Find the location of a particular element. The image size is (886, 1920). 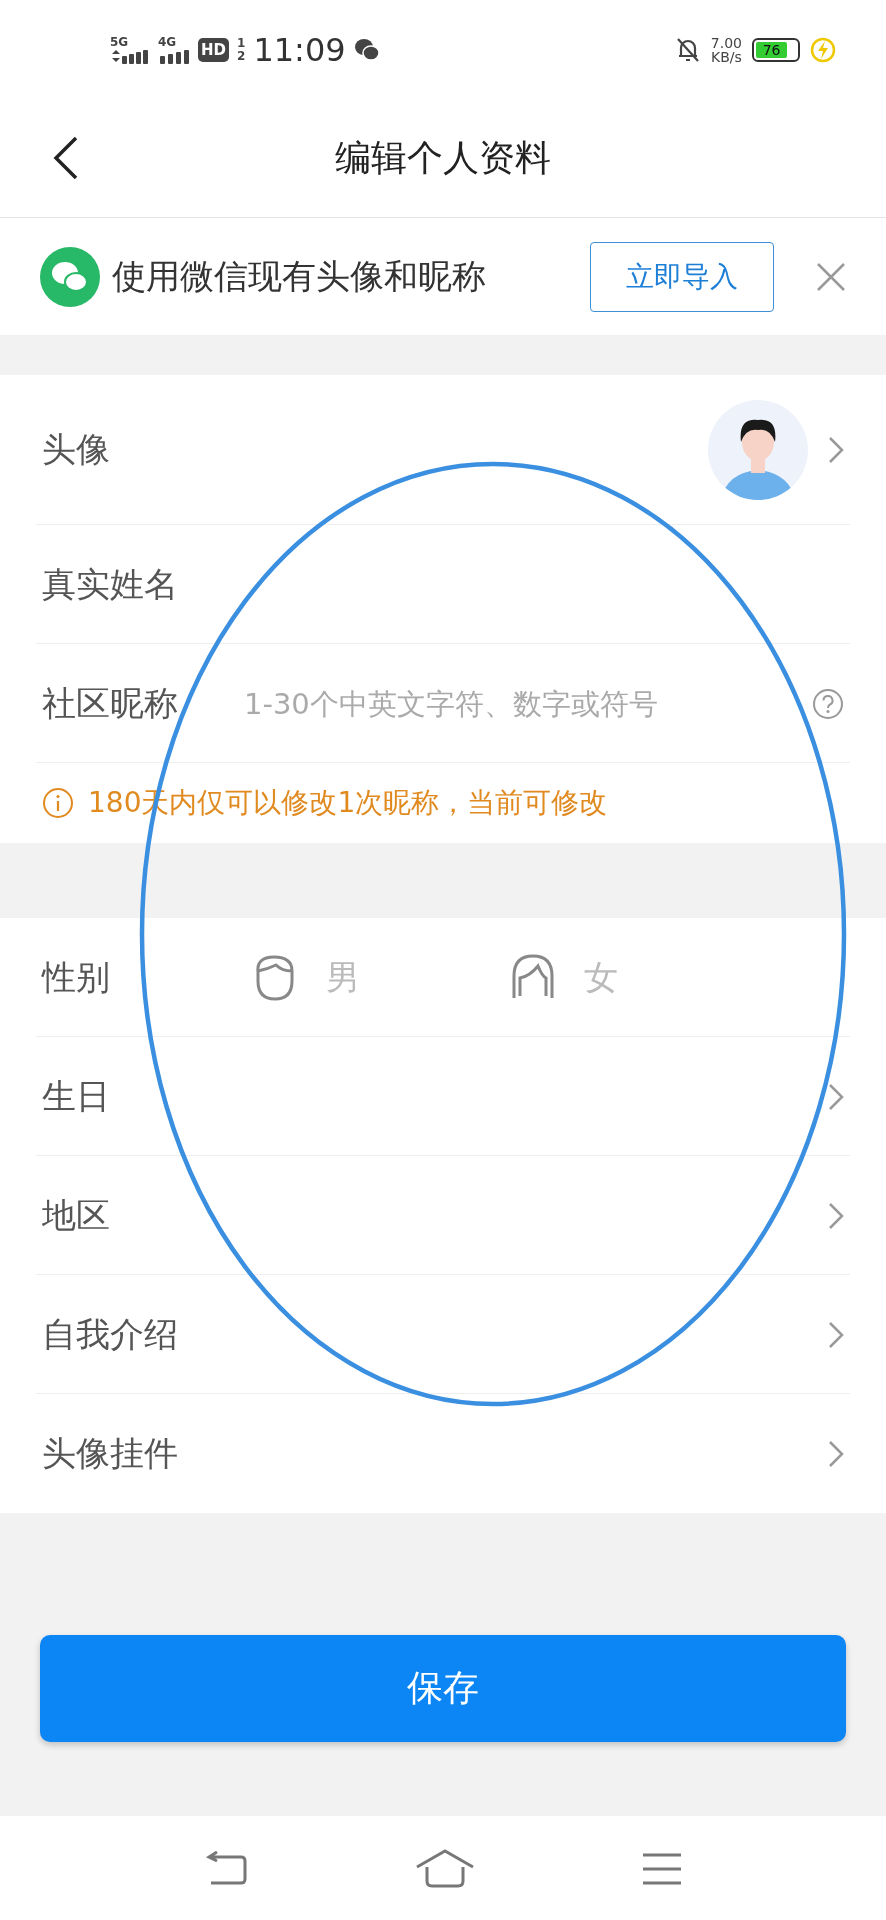

field-label: 性别 is located at coordinates (76, 977).